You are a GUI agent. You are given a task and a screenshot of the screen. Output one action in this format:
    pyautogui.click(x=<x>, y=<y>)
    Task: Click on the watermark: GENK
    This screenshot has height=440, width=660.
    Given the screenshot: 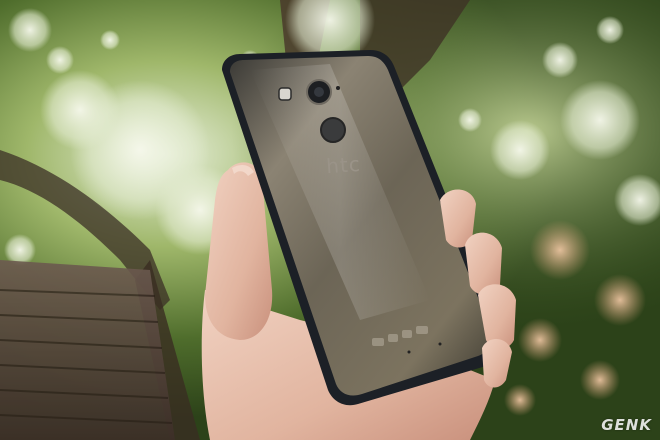 What is the action you would take?
    pyautogui.click(x=626, y=425)
    